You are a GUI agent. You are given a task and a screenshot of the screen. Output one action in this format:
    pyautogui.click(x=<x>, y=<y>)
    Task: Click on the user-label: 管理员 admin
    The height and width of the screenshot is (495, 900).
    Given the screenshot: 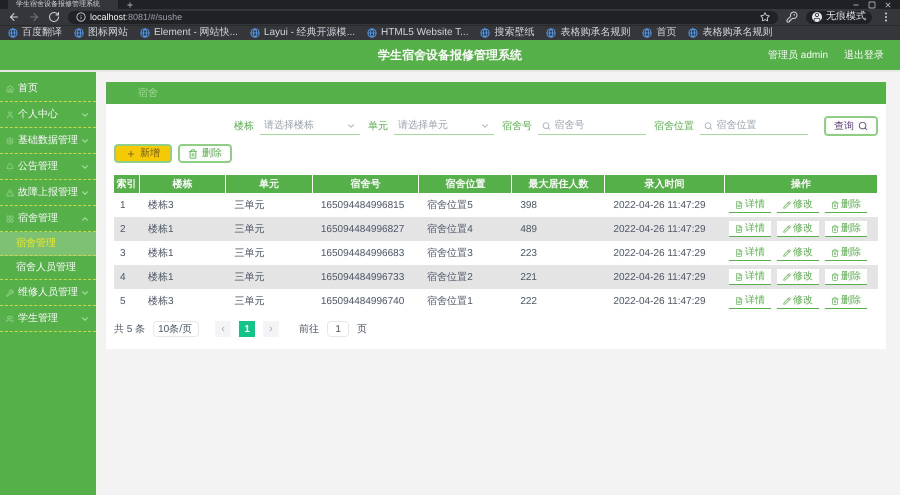 What is the action you would take?
    pyautogui.click(x=798, y=55)
    